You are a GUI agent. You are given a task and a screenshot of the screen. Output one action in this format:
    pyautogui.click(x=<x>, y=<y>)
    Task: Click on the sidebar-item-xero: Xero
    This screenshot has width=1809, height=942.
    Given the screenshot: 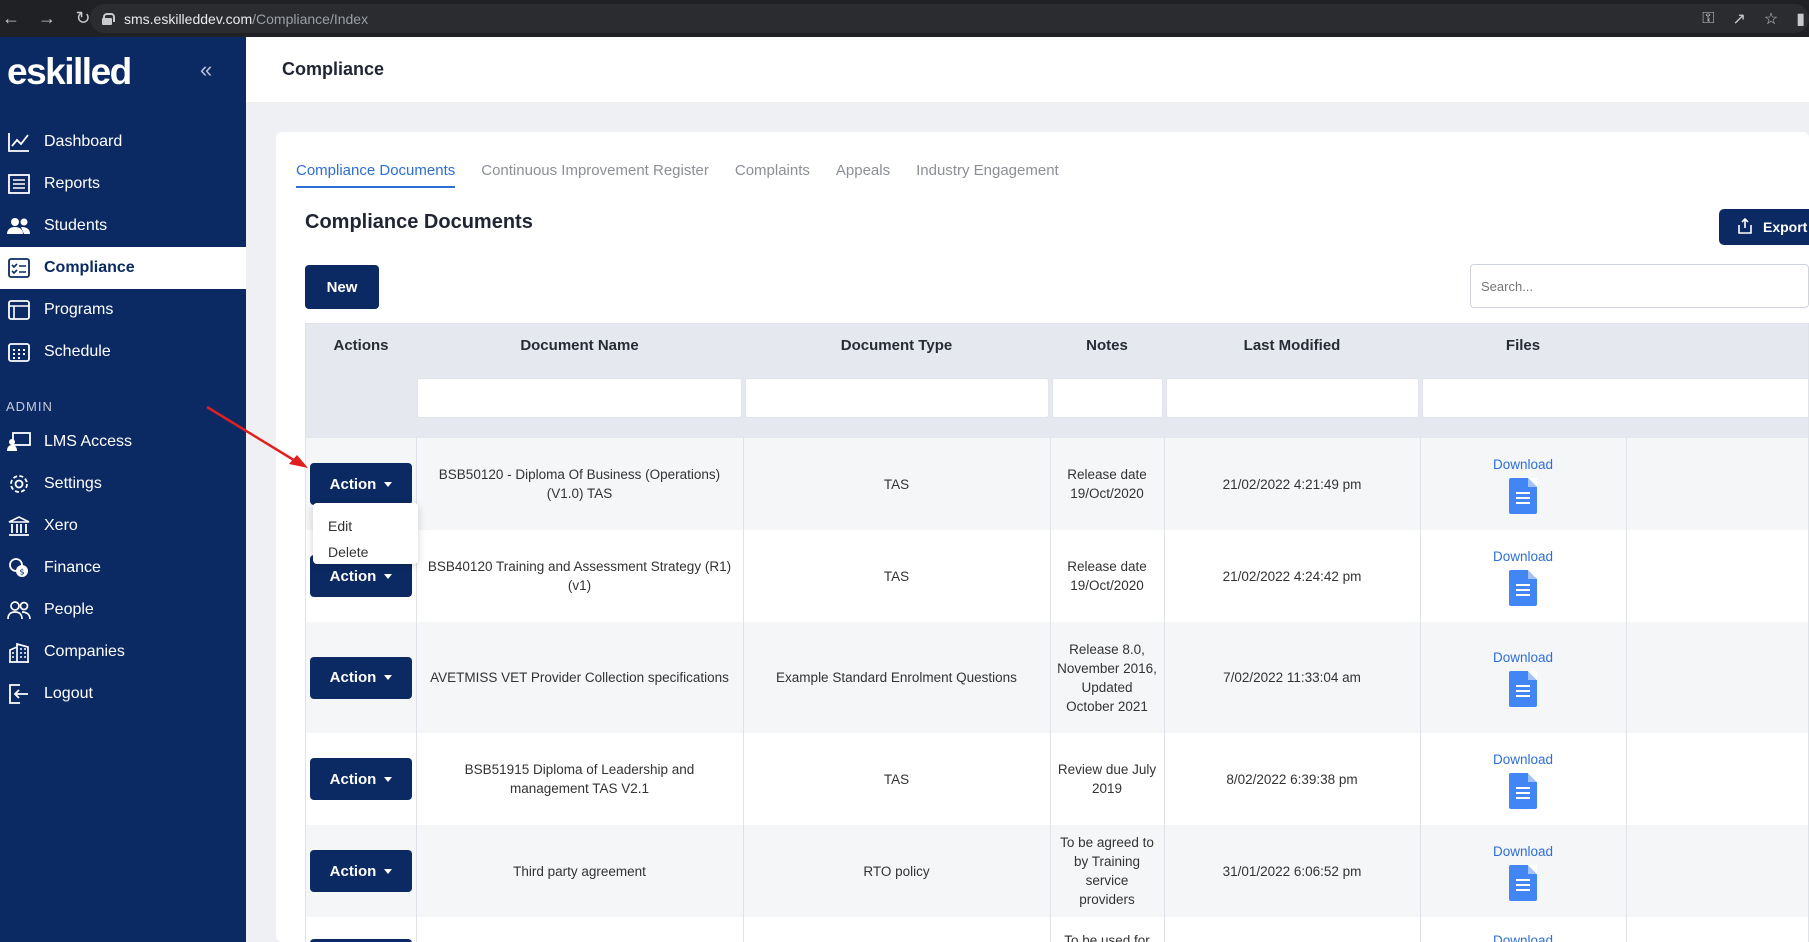 What is the action you would take?
    pyautogui.click(x=123, y=526)
    